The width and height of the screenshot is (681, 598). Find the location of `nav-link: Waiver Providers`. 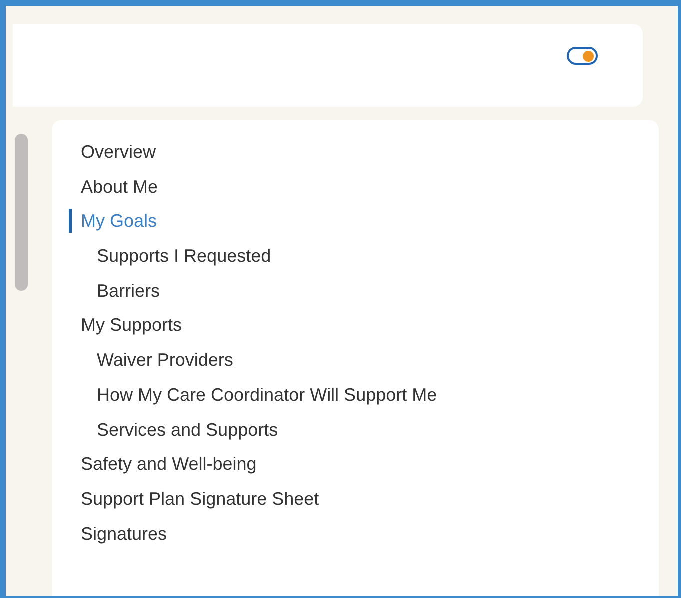

nav-link: Waiver Providers is located at coordinates (151, 360).